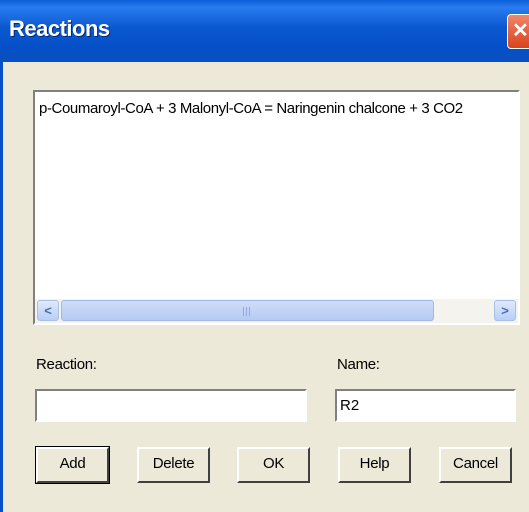 The image size is (529, 512). What do you see at coordinates (475, 465) in the screenshot?
I see `cancel-button: Cancel` at bounding box center [475, 465].